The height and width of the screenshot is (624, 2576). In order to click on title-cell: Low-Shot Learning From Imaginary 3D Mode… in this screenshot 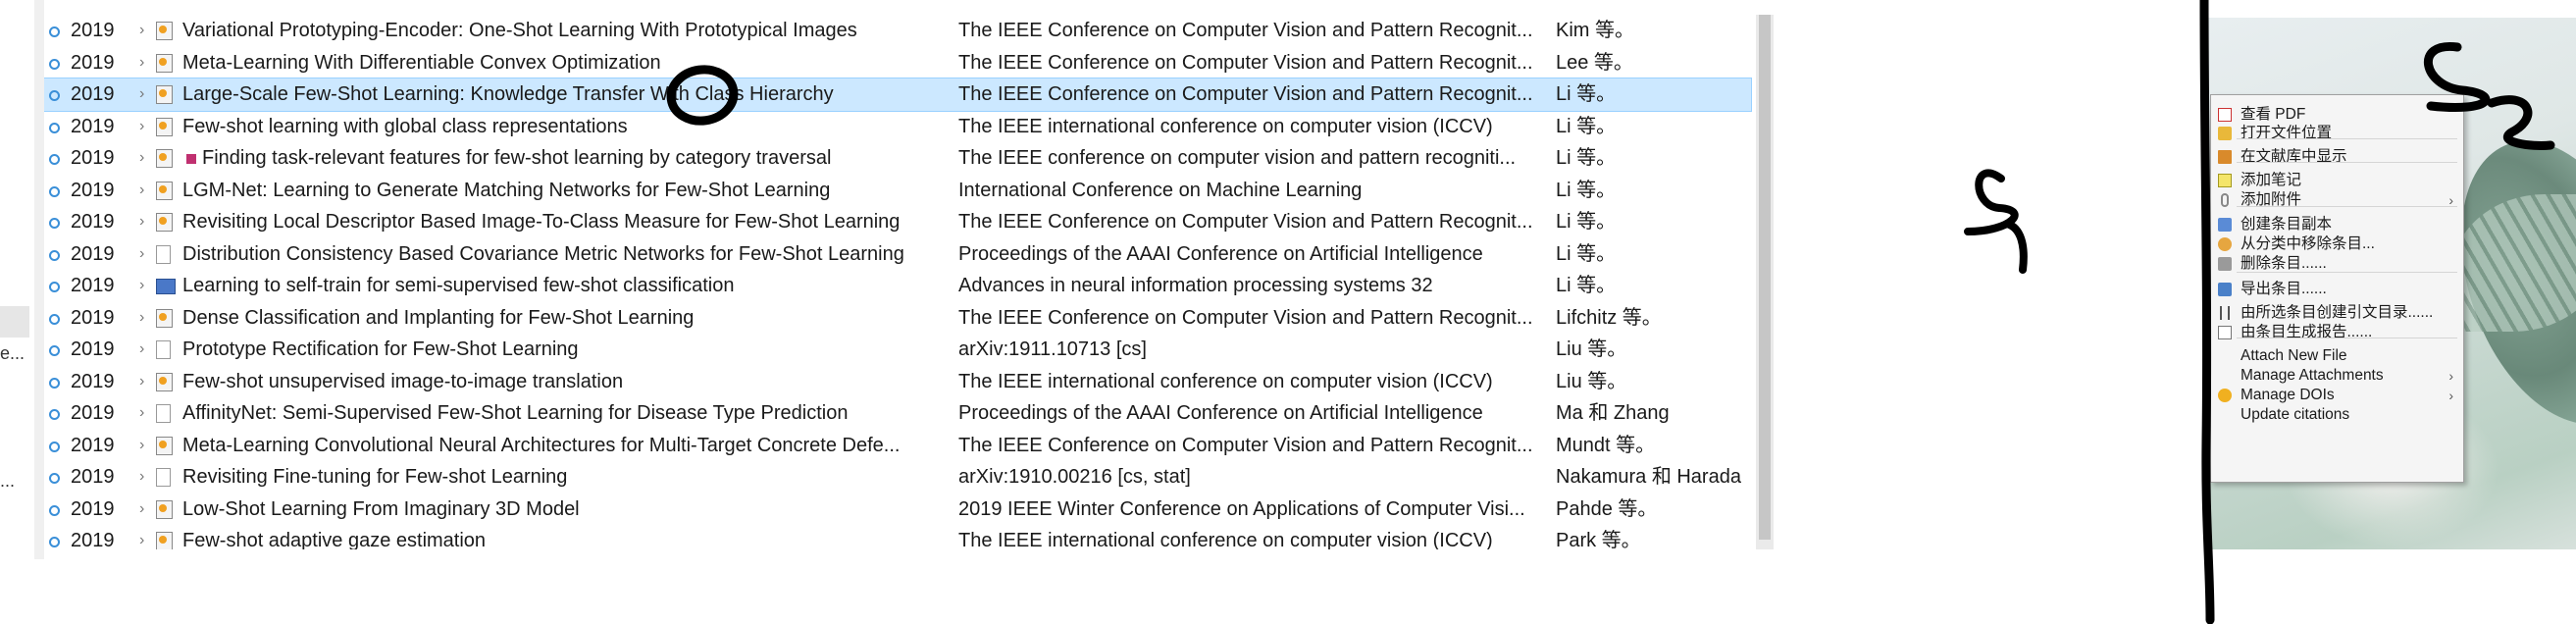, I will do `click(584, 510)`.